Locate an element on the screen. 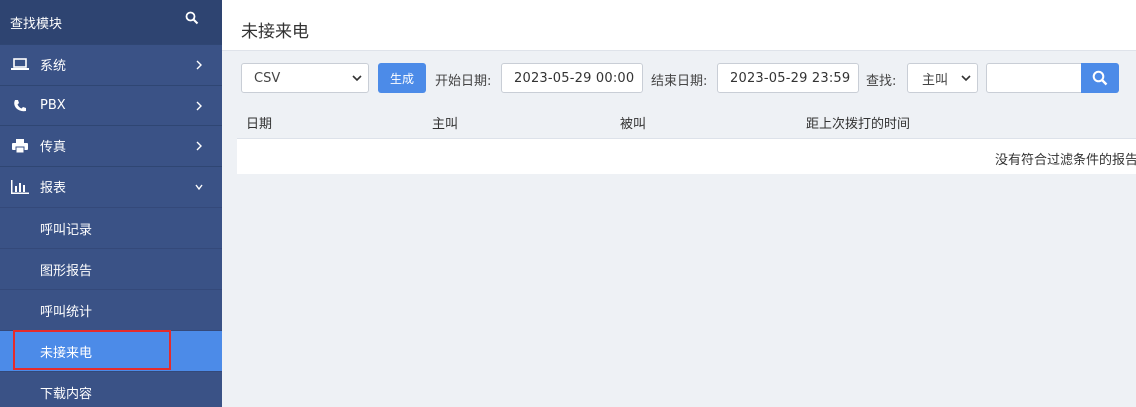  module-search: 查找模块 is located at coordinates (111, 22).